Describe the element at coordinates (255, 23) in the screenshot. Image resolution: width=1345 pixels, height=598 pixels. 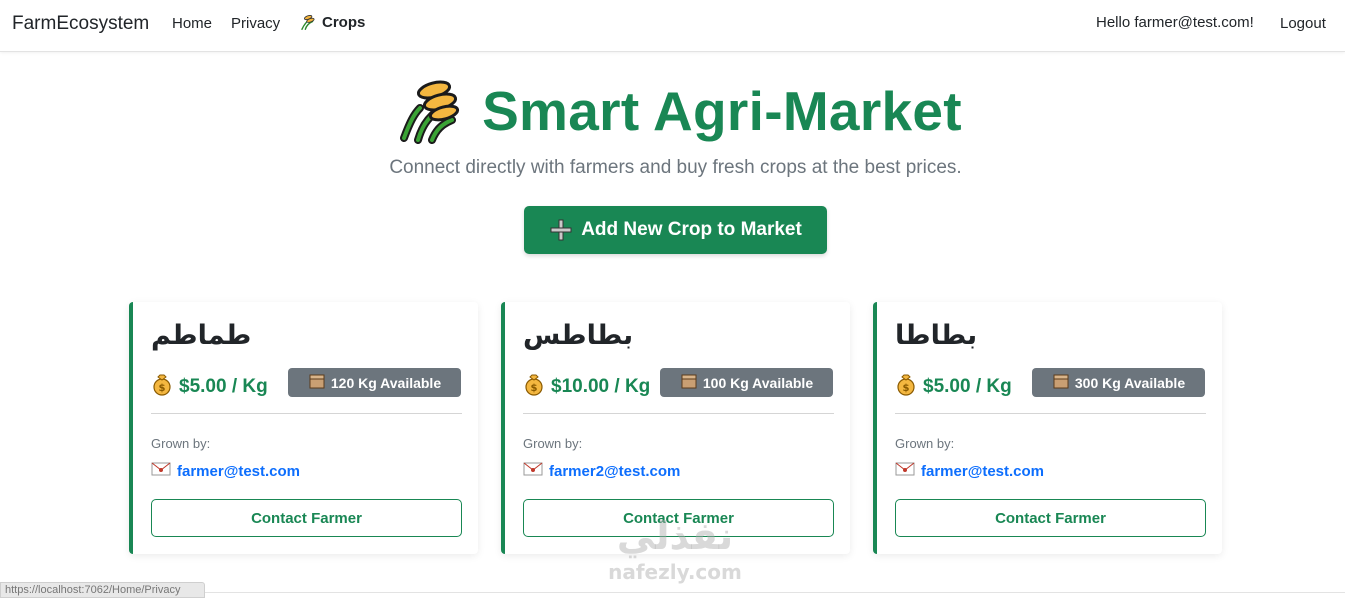
I see `nav-privacy-link: Privacy` at that location.